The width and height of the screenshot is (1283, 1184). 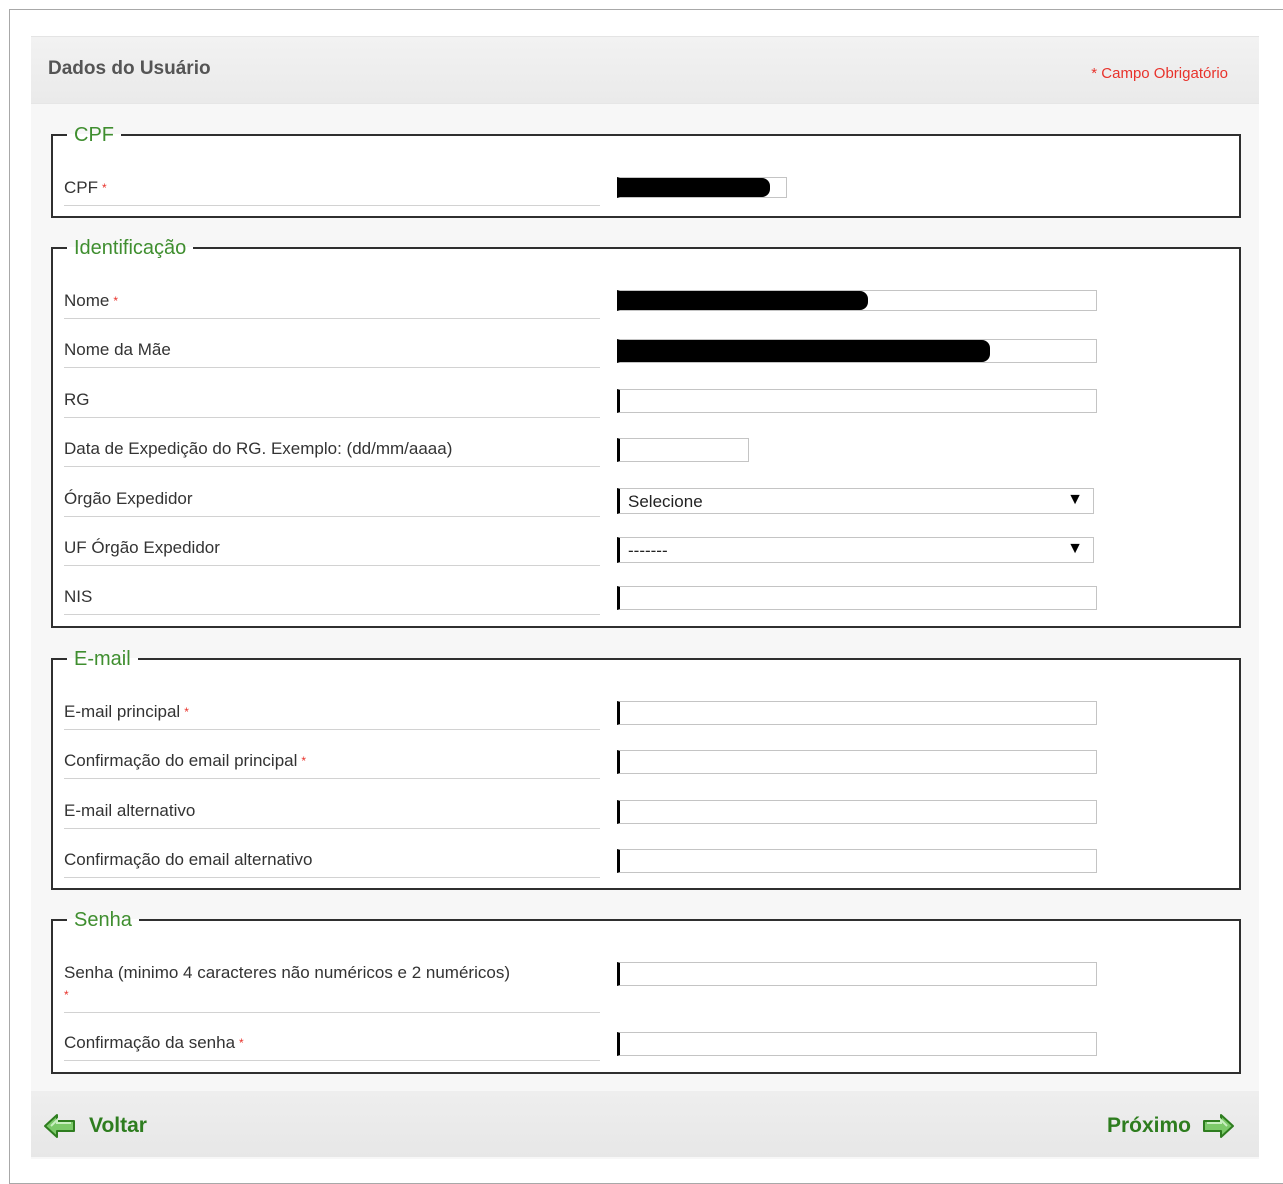 What do you see at coordinates (129, 68) in the screenshot?
I see `page-title: Dados do Usuário` at bounding box center [129, 68].